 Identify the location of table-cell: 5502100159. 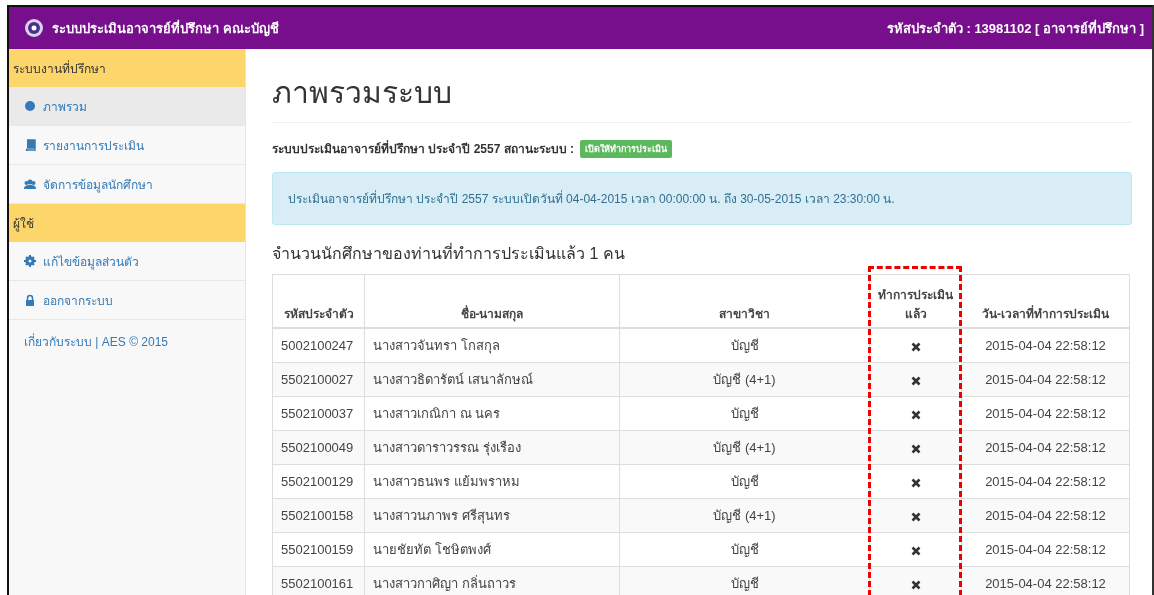
(318, 549).